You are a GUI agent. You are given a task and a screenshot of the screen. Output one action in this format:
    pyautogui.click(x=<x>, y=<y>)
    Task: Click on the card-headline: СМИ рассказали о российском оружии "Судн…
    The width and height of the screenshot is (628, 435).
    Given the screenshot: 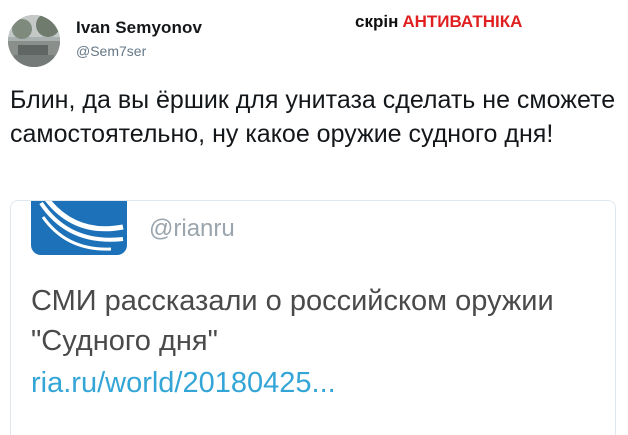 What is the action you would take?
    pyautogui.click(x=292, y=321)
    